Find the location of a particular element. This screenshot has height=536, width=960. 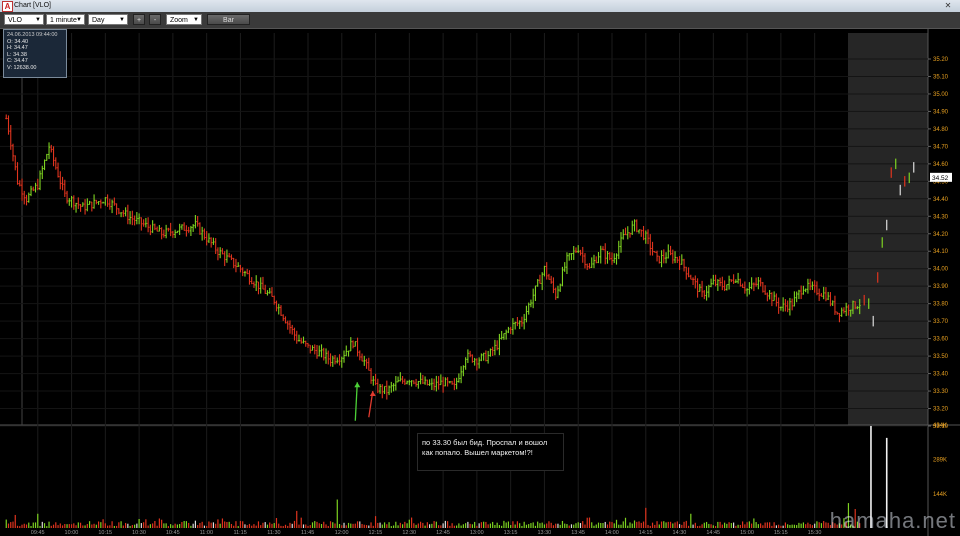

price-tick-label: 34.80 is located at coordinates (941, 130).